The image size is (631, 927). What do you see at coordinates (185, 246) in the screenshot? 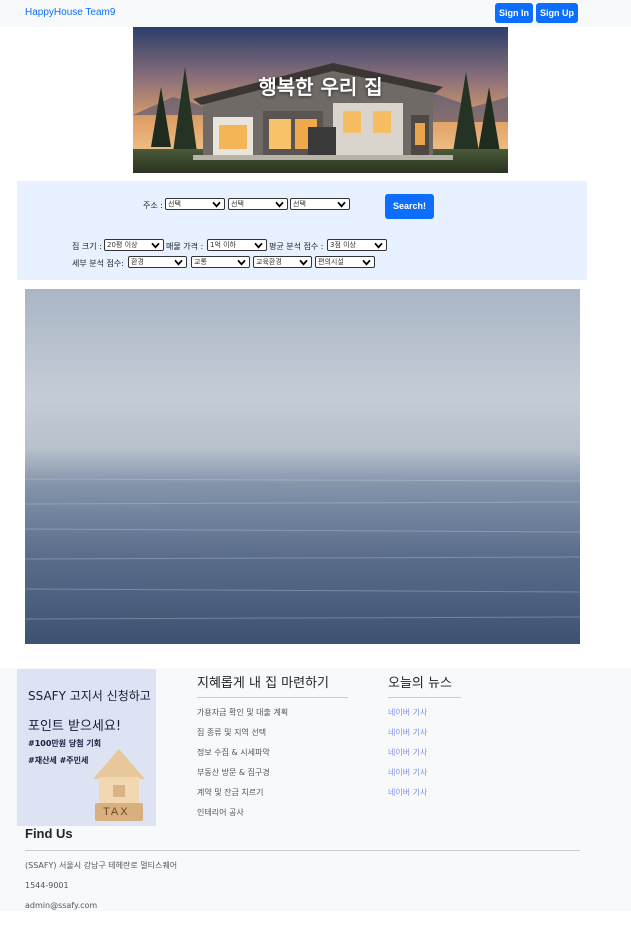
I see `price-label: 매물 가격 :` at bounding box center [185, 246].